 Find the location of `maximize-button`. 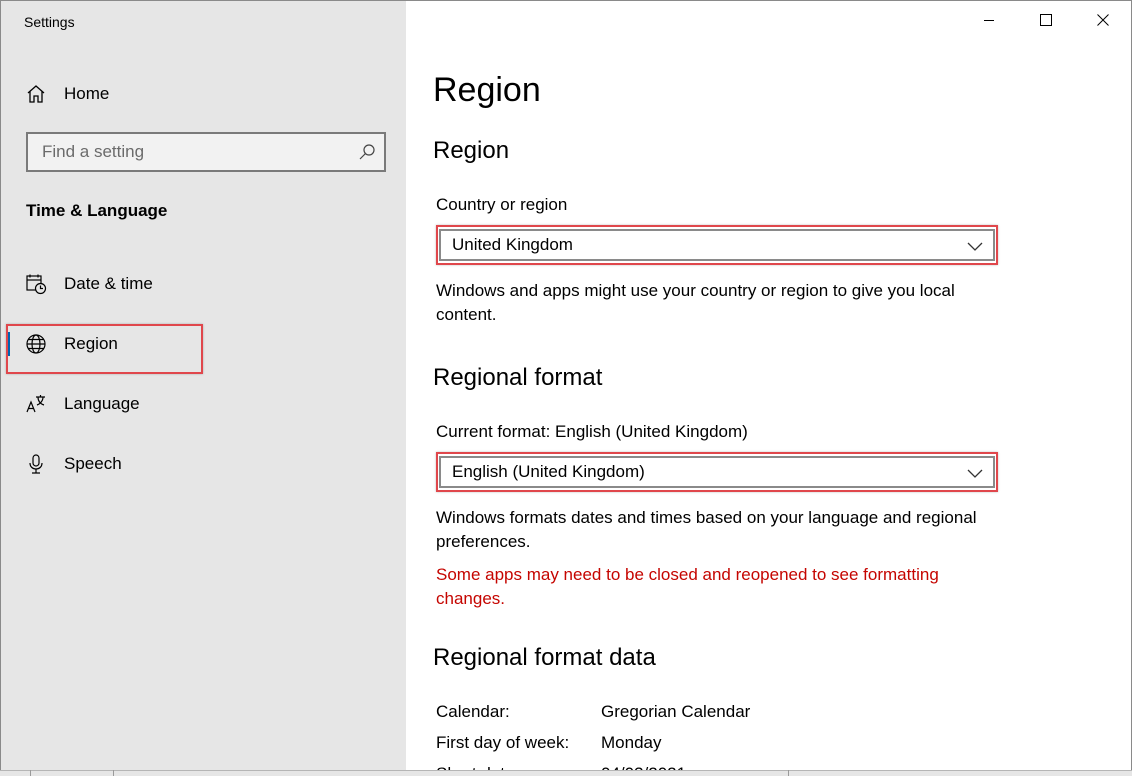

maximize-button is located at coordinates (1045, 22).